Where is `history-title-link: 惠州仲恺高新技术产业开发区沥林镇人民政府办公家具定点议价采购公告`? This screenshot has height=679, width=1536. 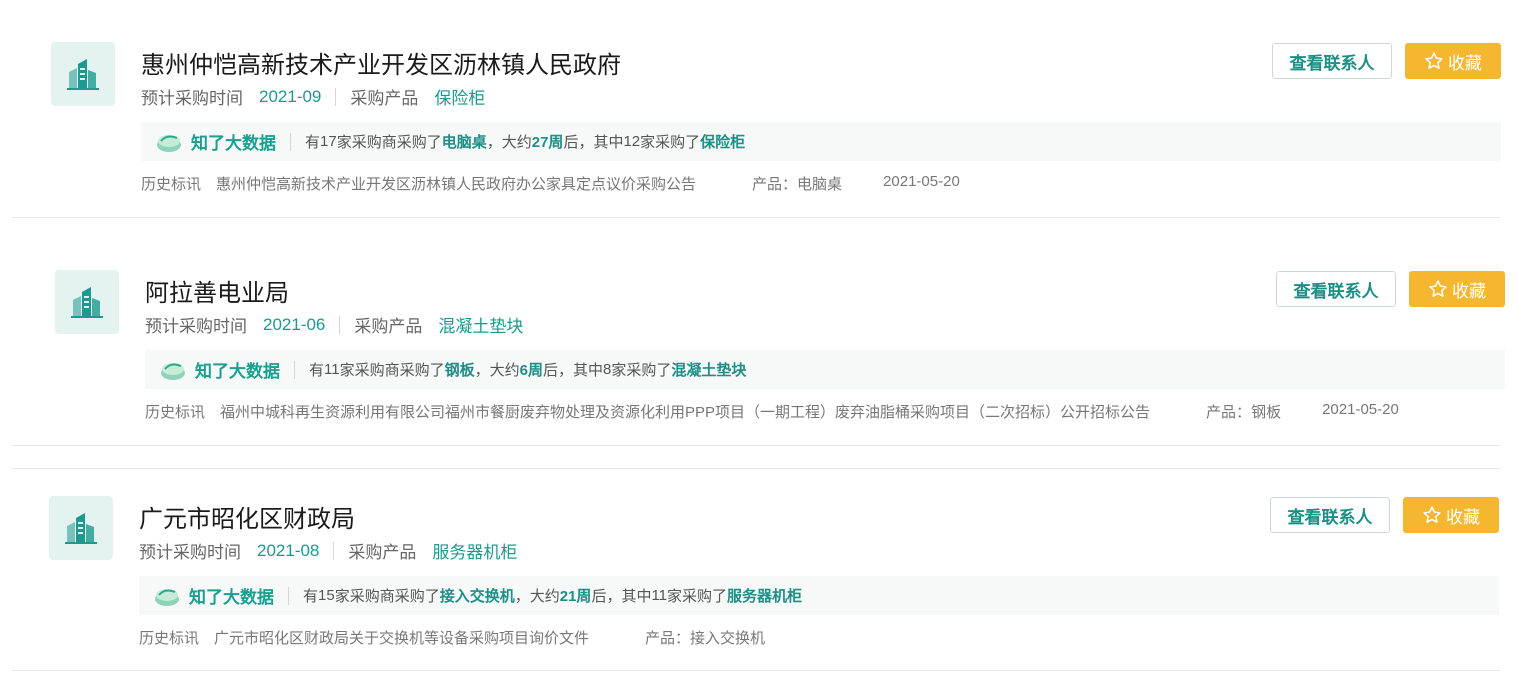
history-title-link: 惠州仲恺高新技术产业开发区沥林镇人民政府办公家具定点议价采购公告 is located at coordinates (456, 183).